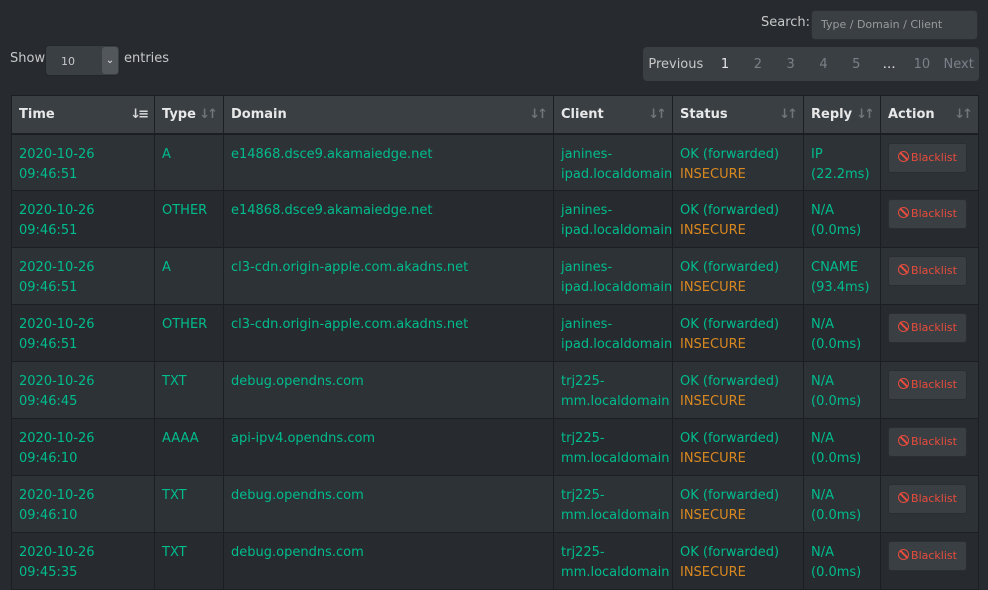 Image resolution: width=988 pixels, height=590 pixels. Describe the element at coordinates (613, 115) in the screenshot. I see `column-header-client: Client ↓↑` at that location.